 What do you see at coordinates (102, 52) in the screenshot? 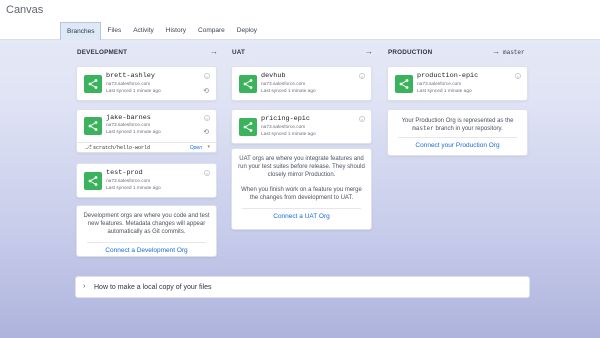
I see `development-header: DEVELOPMENT` at bounding box center [102, 52].